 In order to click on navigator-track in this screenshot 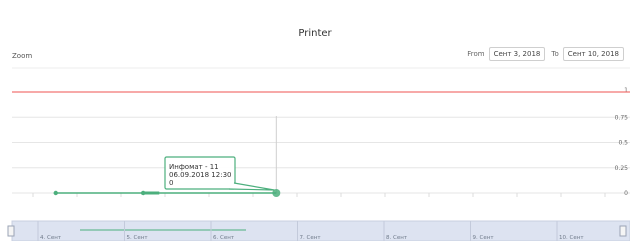, I will do `click(320, 230)`.